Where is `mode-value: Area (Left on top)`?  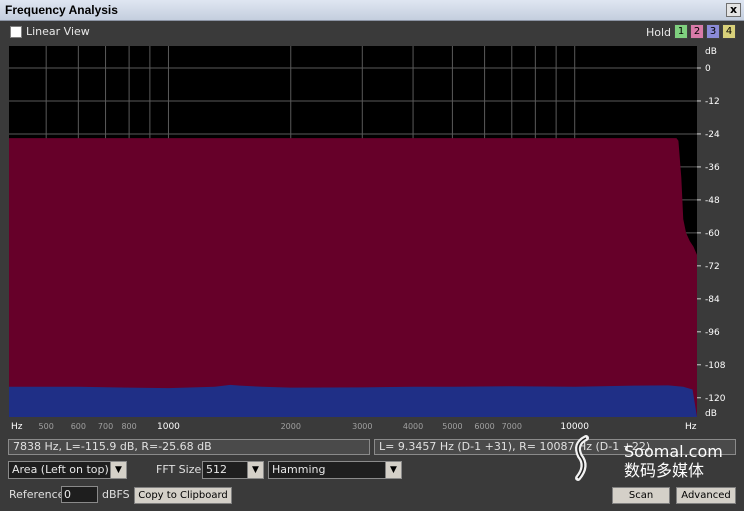 mode-value: Area (Left on top) is located at coordinates (60, 469).